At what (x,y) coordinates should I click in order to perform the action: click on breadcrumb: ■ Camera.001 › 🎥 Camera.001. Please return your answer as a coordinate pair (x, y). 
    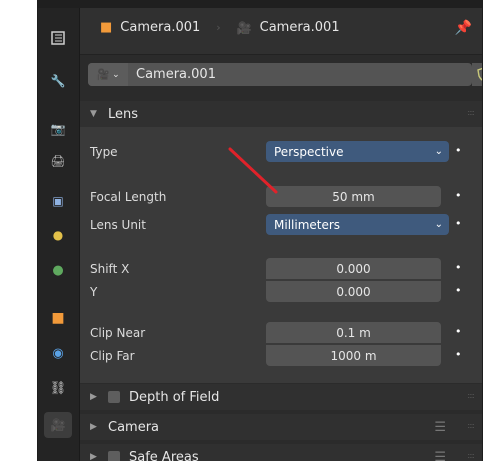
    Looking at the image, I should click on (220, 27).